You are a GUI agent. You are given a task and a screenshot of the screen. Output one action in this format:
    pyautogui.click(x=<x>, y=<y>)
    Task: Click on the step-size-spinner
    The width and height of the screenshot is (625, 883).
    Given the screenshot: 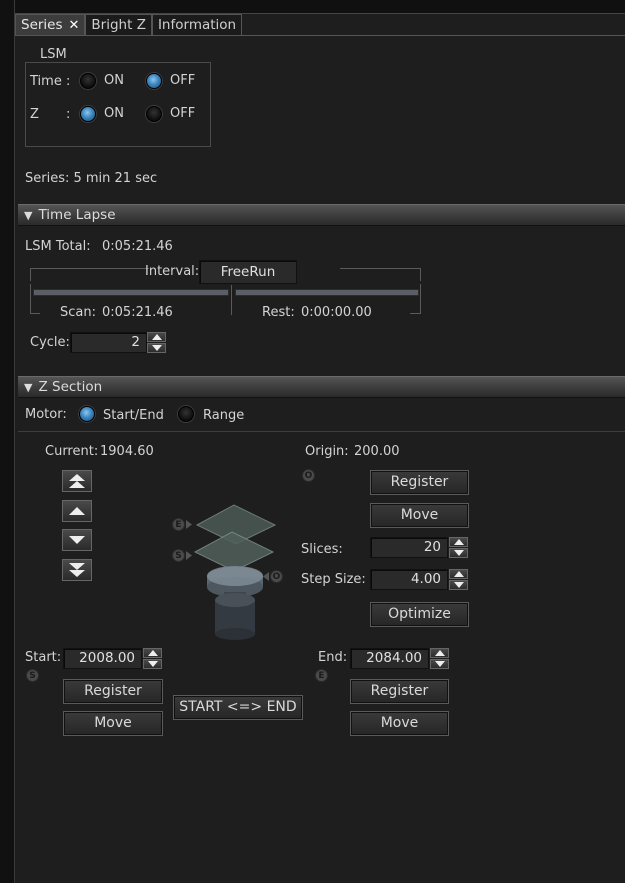 What is the action you would take?
    pyautogui.click(x=458, y=579)
    